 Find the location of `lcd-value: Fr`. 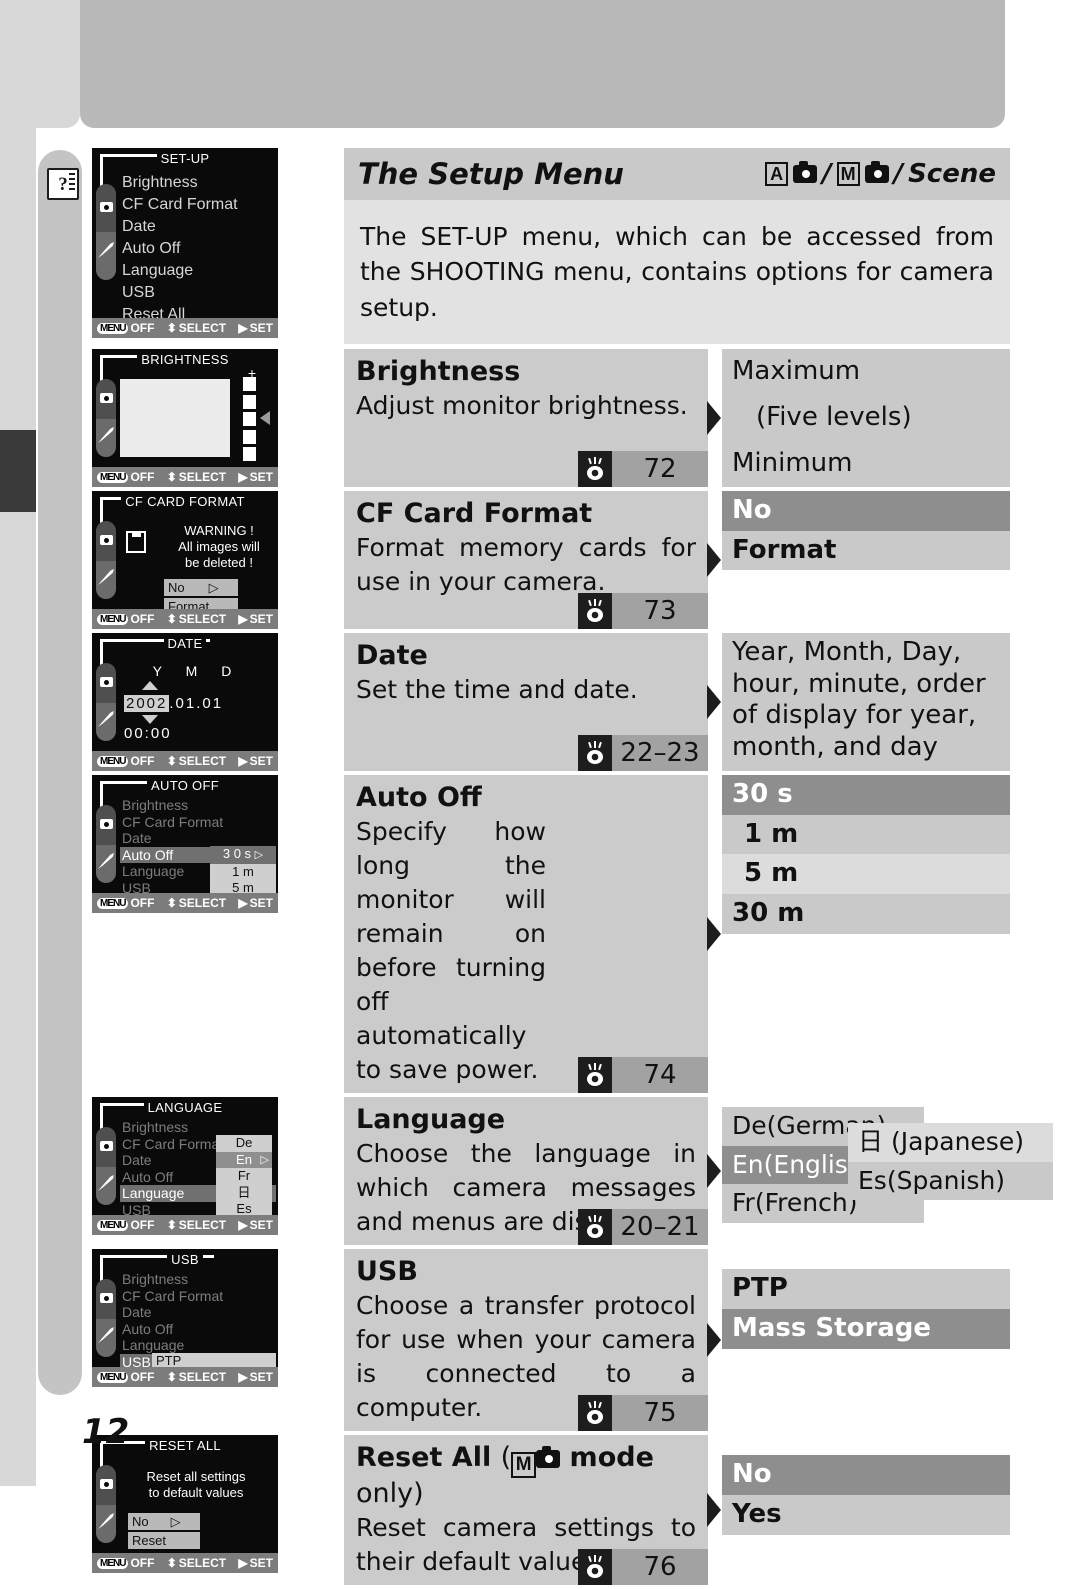

lcd-value: Fr is located at coordinates (244, 1176).